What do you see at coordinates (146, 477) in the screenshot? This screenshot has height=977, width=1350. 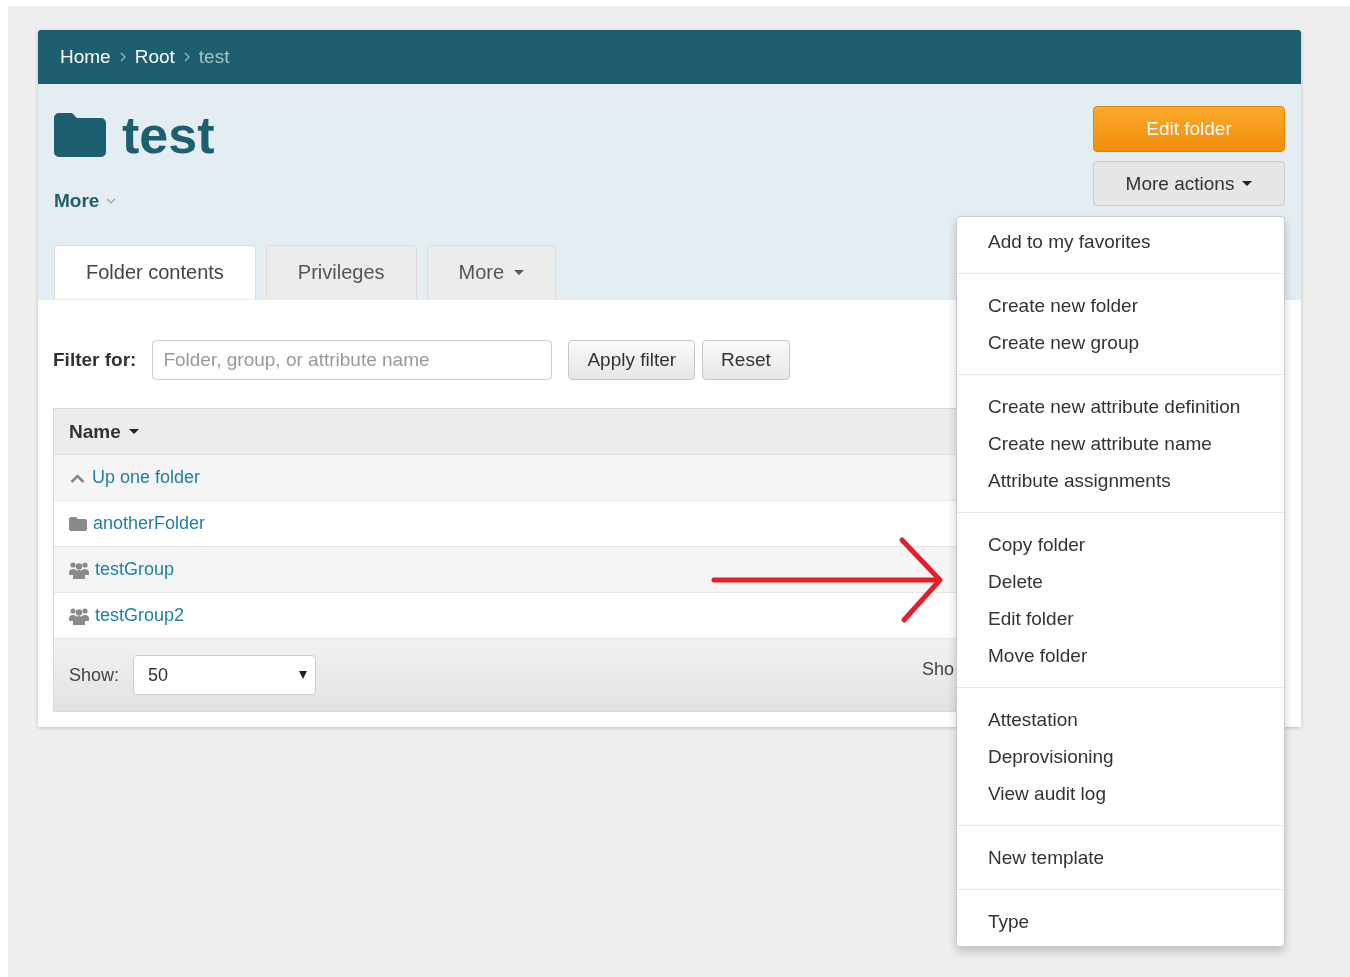 I see `up-folder-link: Up one folder` at bounding box center [146, 477].